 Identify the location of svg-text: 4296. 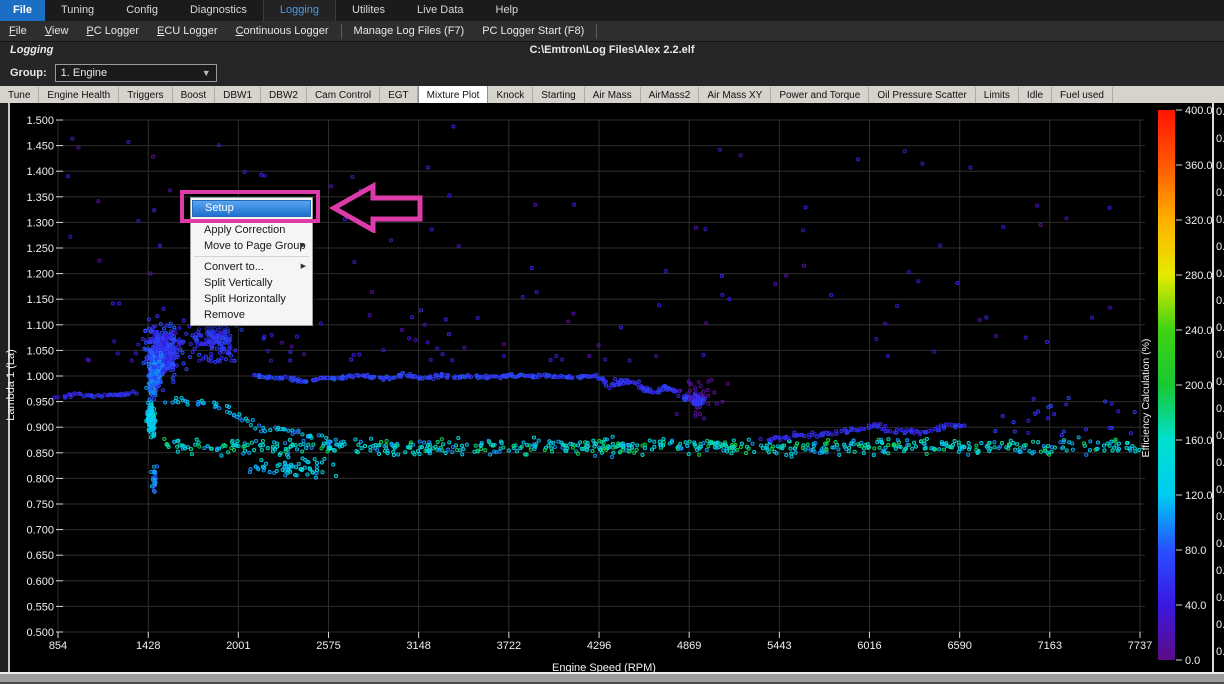
(599, 646).